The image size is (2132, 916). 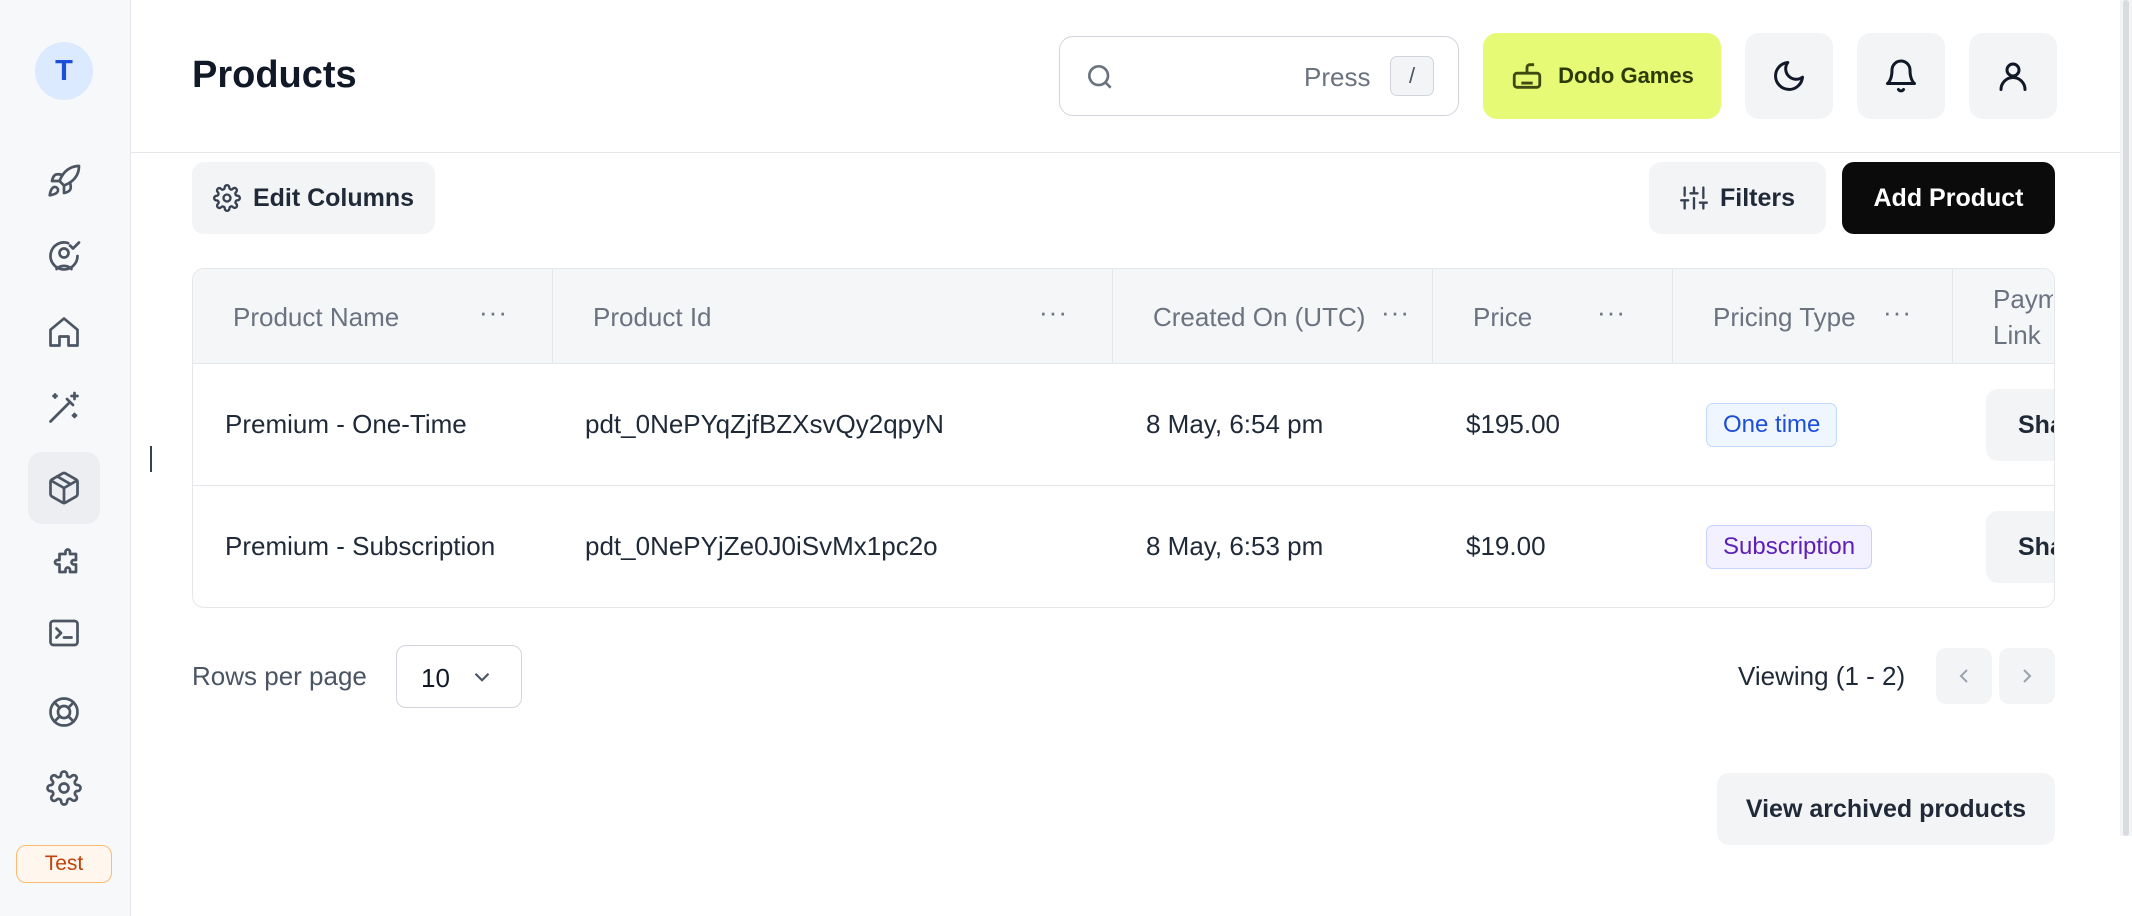 I want to click on sidebar-item-support, so click(x=64, y=712).